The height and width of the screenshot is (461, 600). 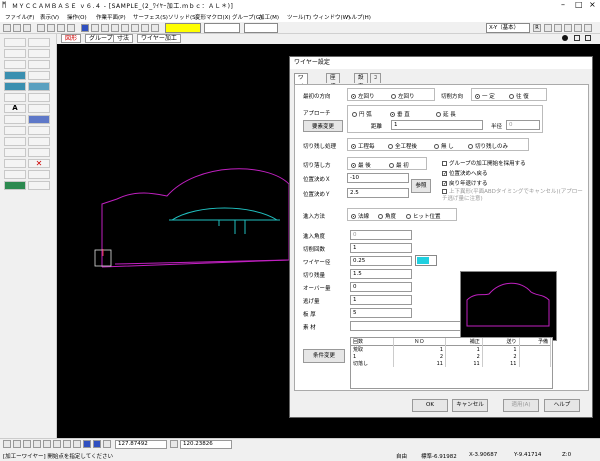 I want to click on snap-end-icon, so click(x=7, y=444).